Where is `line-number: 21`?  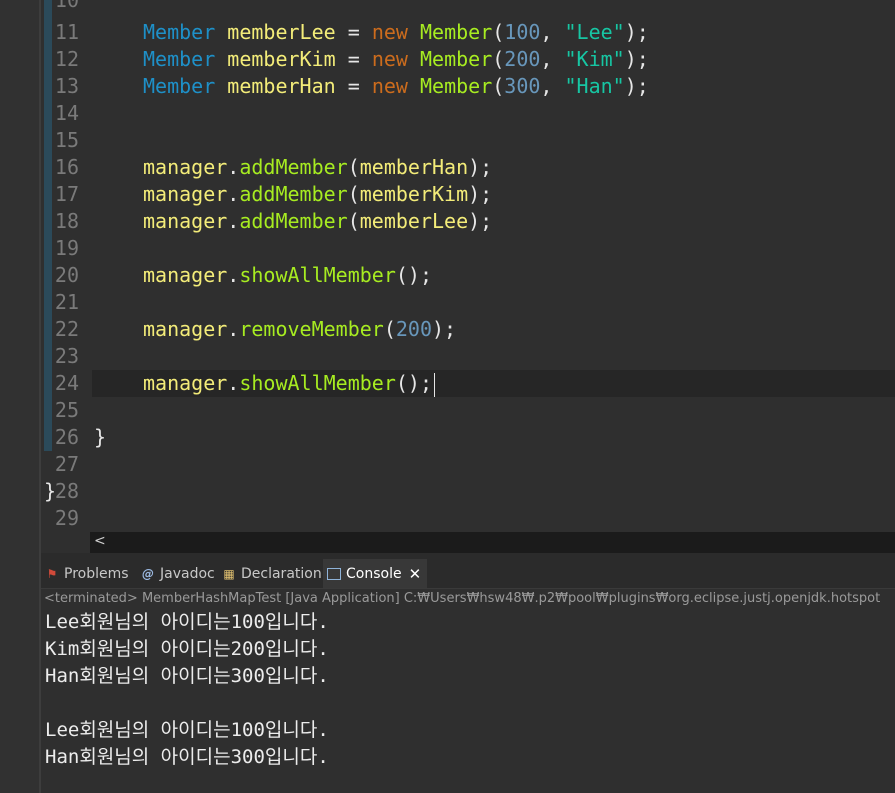 line-number: 21 is located at coordinates (66, 302).